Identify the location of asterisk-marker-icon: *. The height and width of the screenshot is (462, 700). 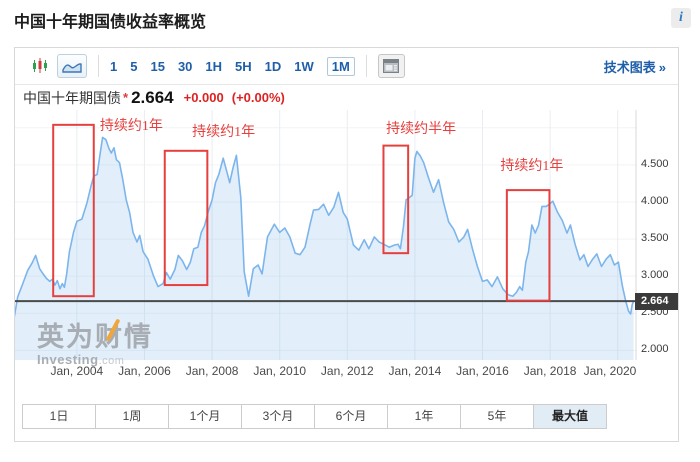
(126, 97).